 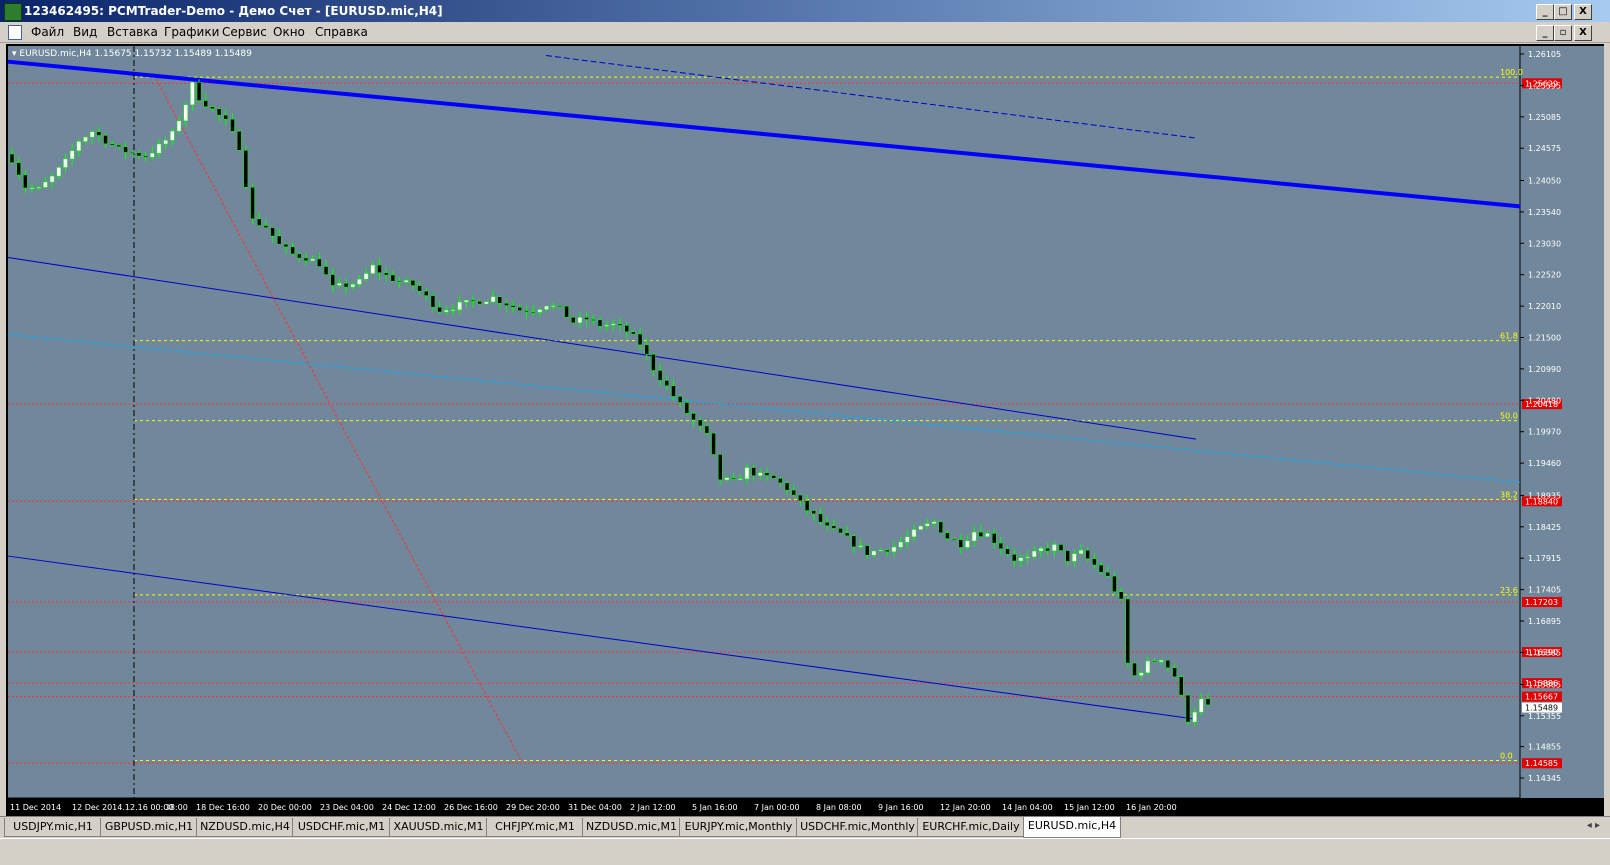 I want to click on time-tick-label: 31 Dec 04:00, so click(x=595, y=807).